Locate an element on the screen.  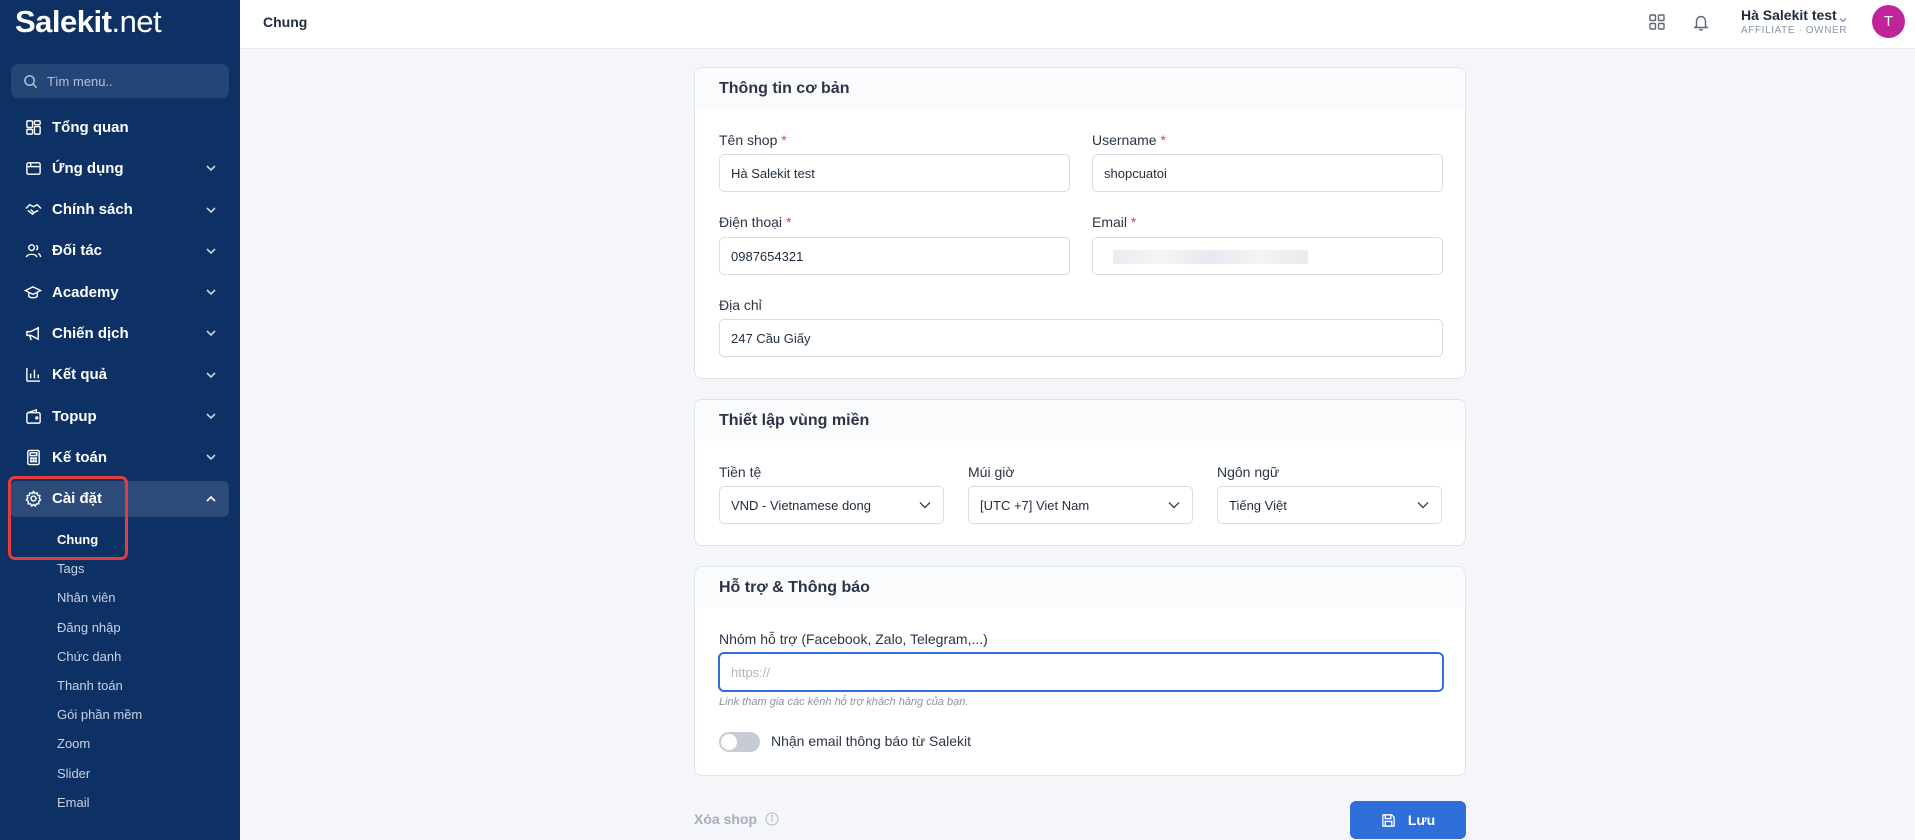
shop-name-field is located at coordinates (894, 173).